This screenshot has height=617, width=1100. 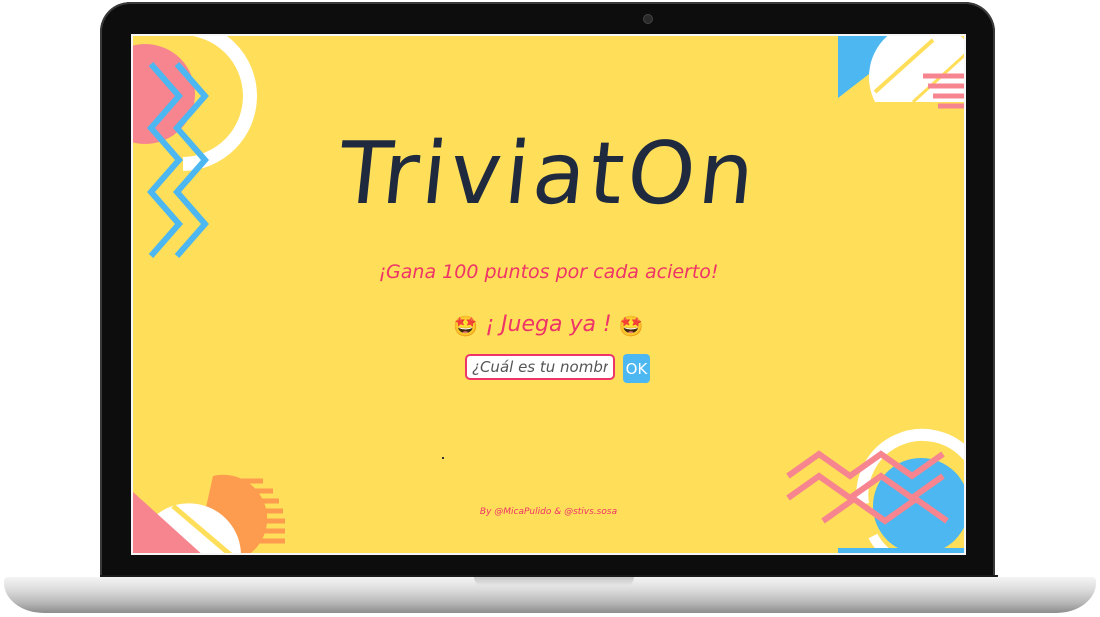 What do you see at coordinates (550, 595) in the screenshot?
I see `laptop-base` at bounding box center [550, 595].